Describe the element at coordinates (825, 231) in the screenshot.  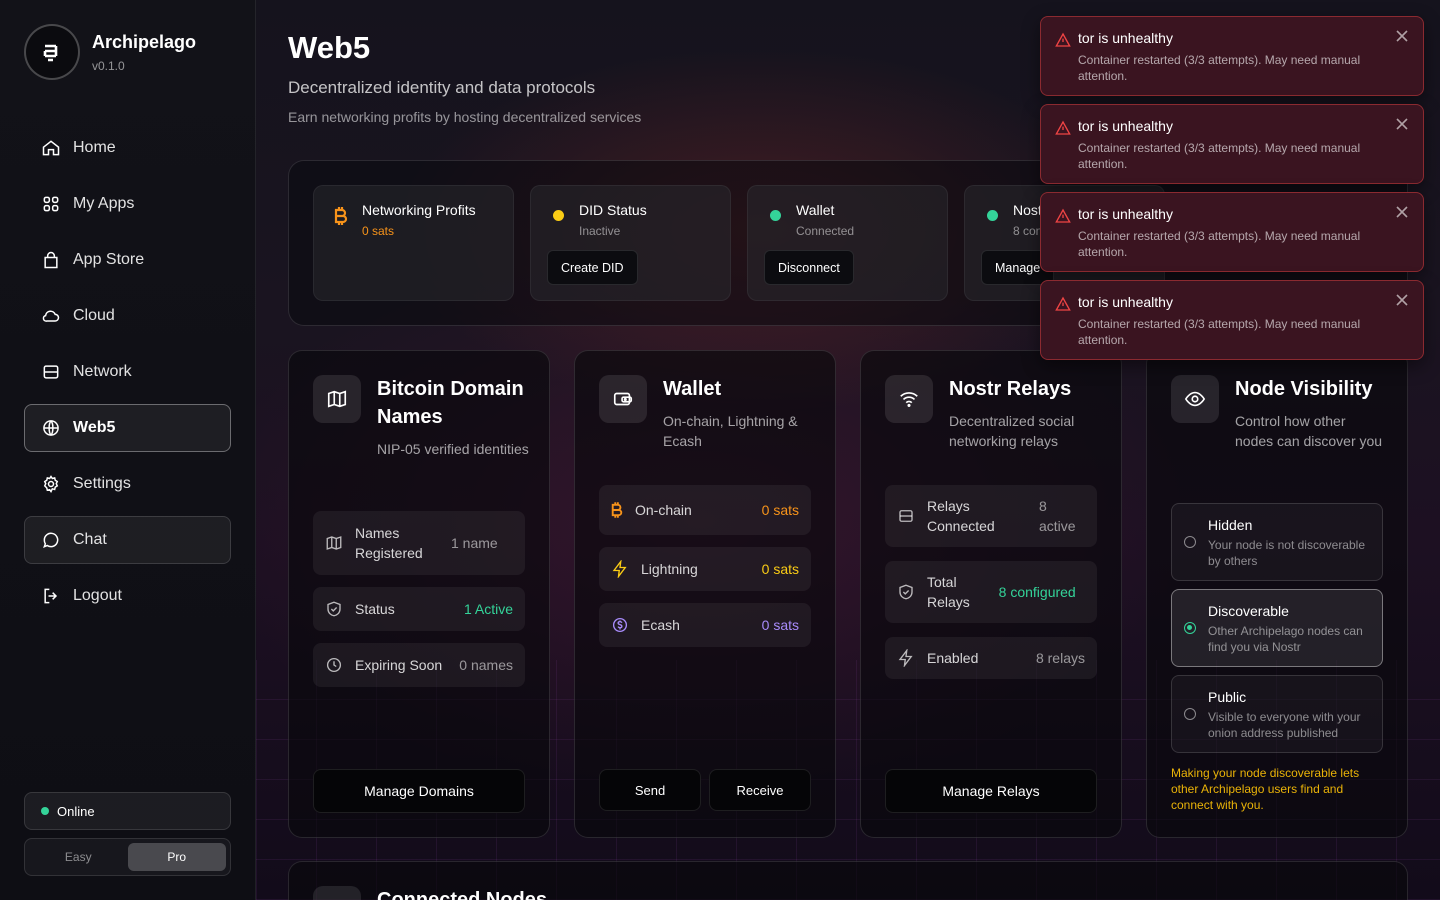
I see `stat-value: Connected` at that location.